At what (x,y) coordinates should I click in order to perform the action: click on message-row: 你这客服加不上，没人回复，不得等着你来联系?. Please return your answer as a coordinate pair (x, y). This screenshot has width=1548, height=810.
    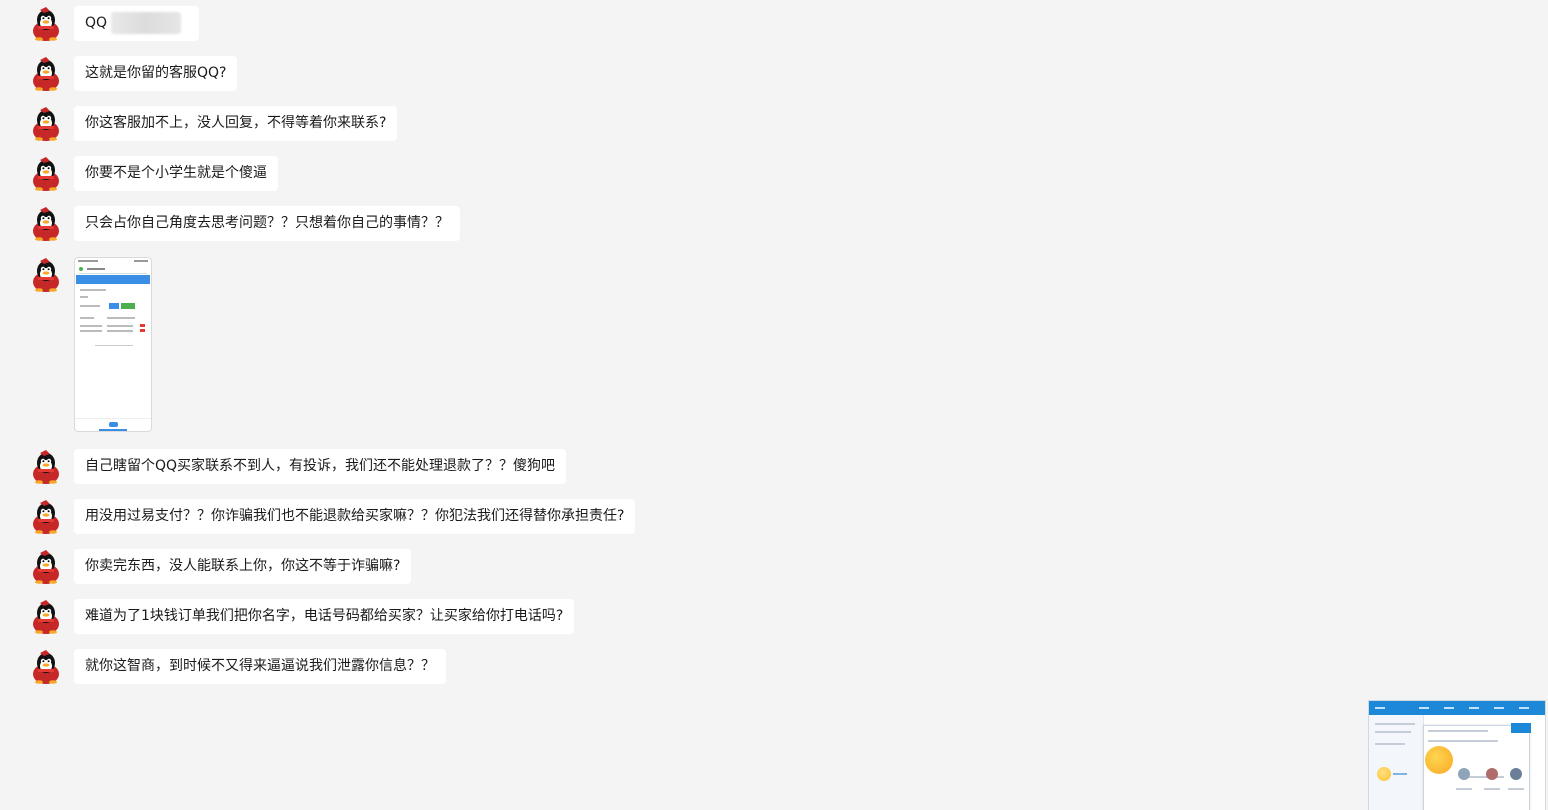
    Looking at the image, I should click on (213, 124).